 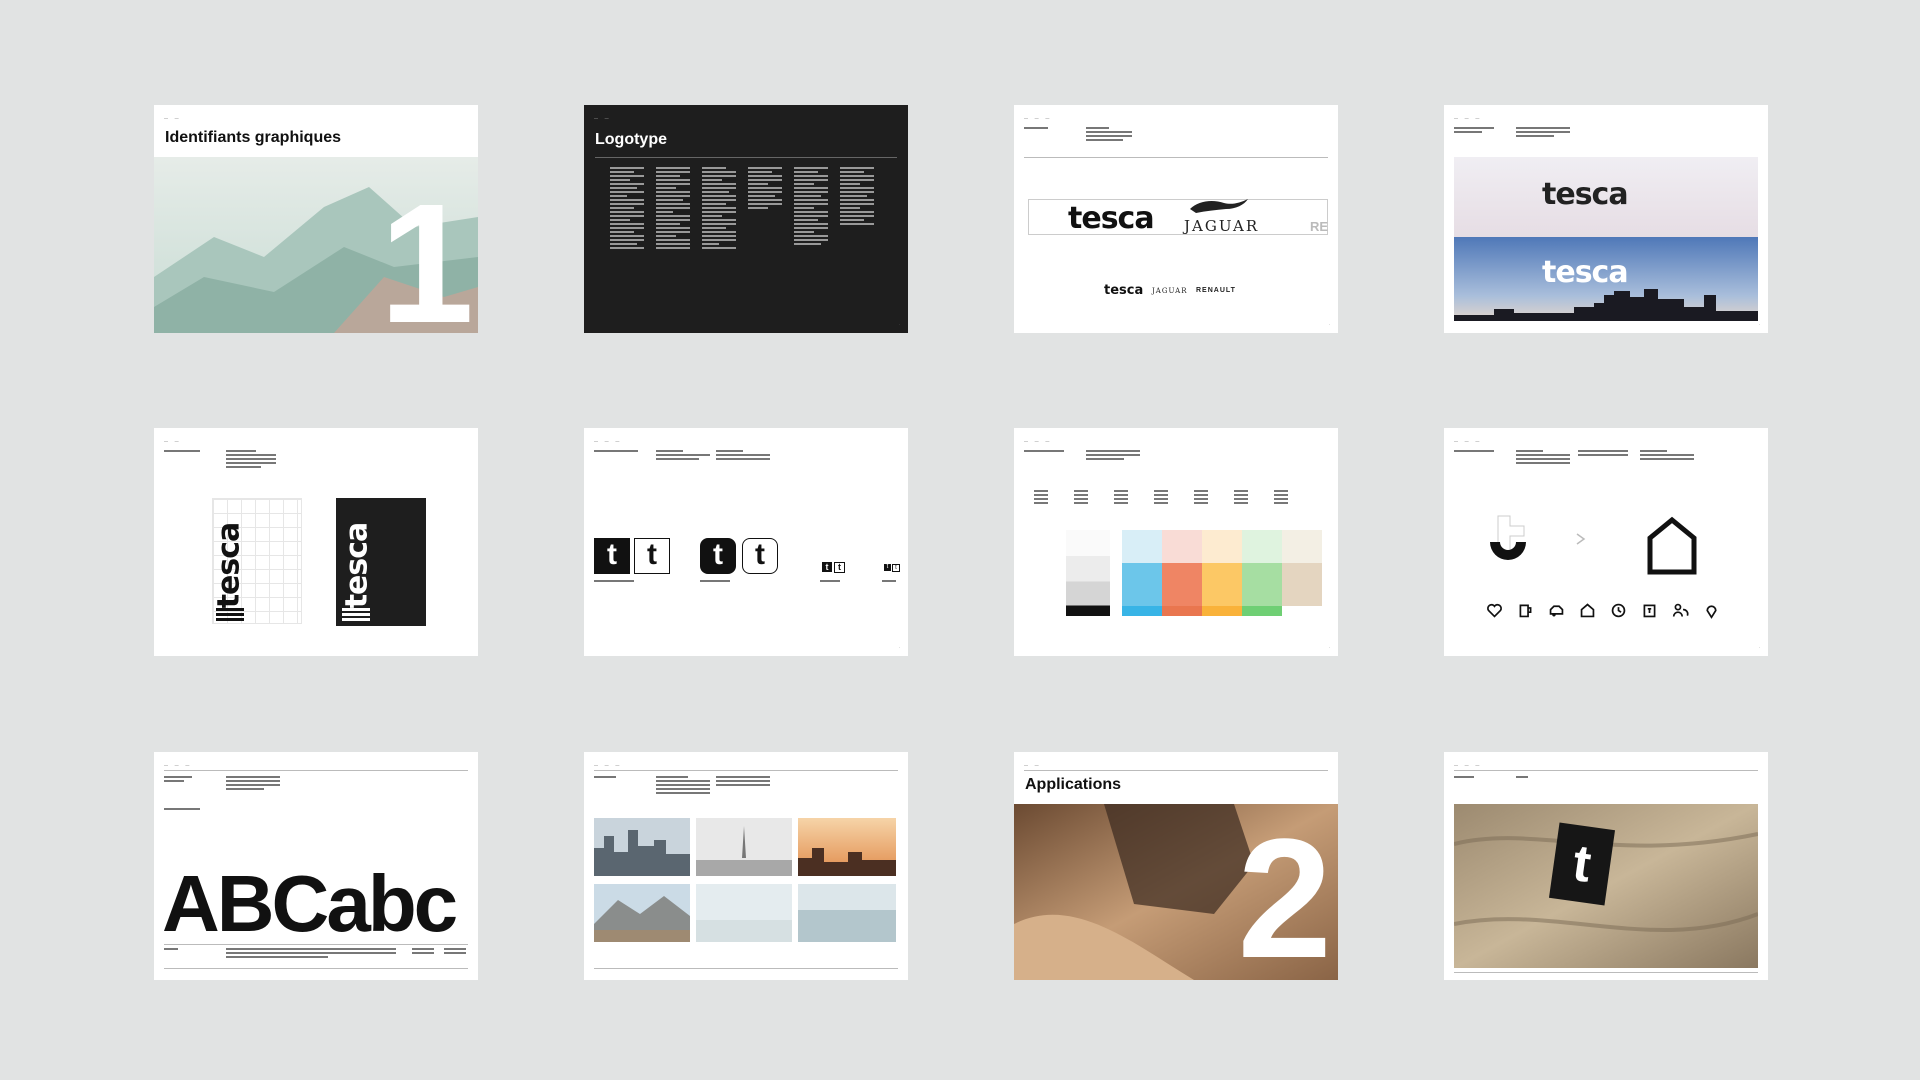 I want to click on slide-photography: — — —, so click(x=746, y=866).